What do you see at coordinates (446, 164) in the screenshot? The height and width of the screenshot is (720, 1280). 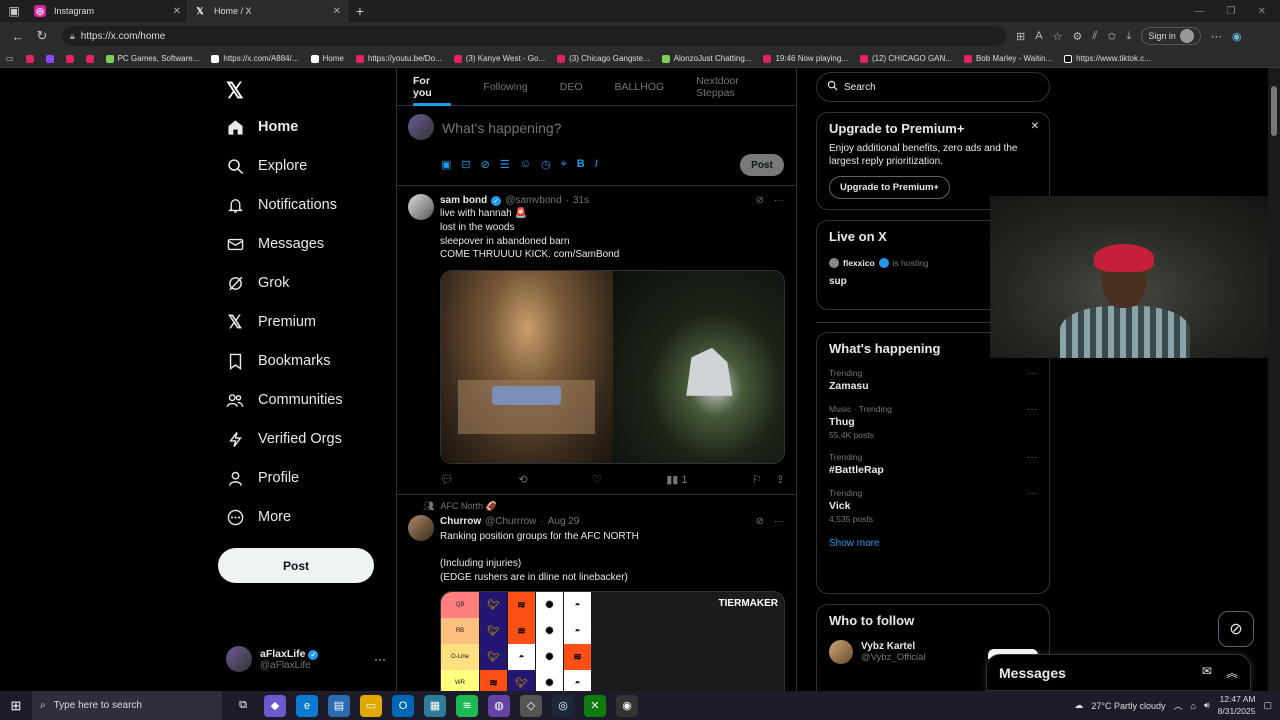 I see `image-icon: ▣` at bounding box center [446, 164].